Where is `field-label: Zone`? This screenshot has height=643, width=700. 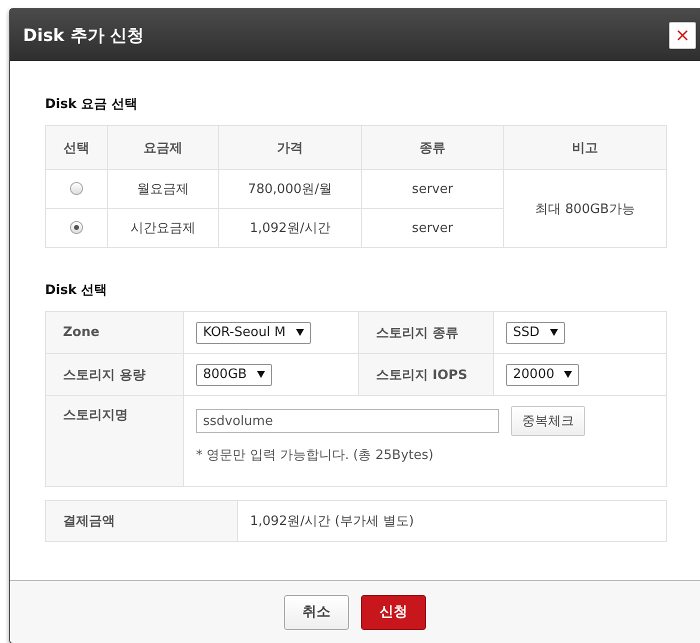 field-label: Zone is located at coordinates (115, 333).